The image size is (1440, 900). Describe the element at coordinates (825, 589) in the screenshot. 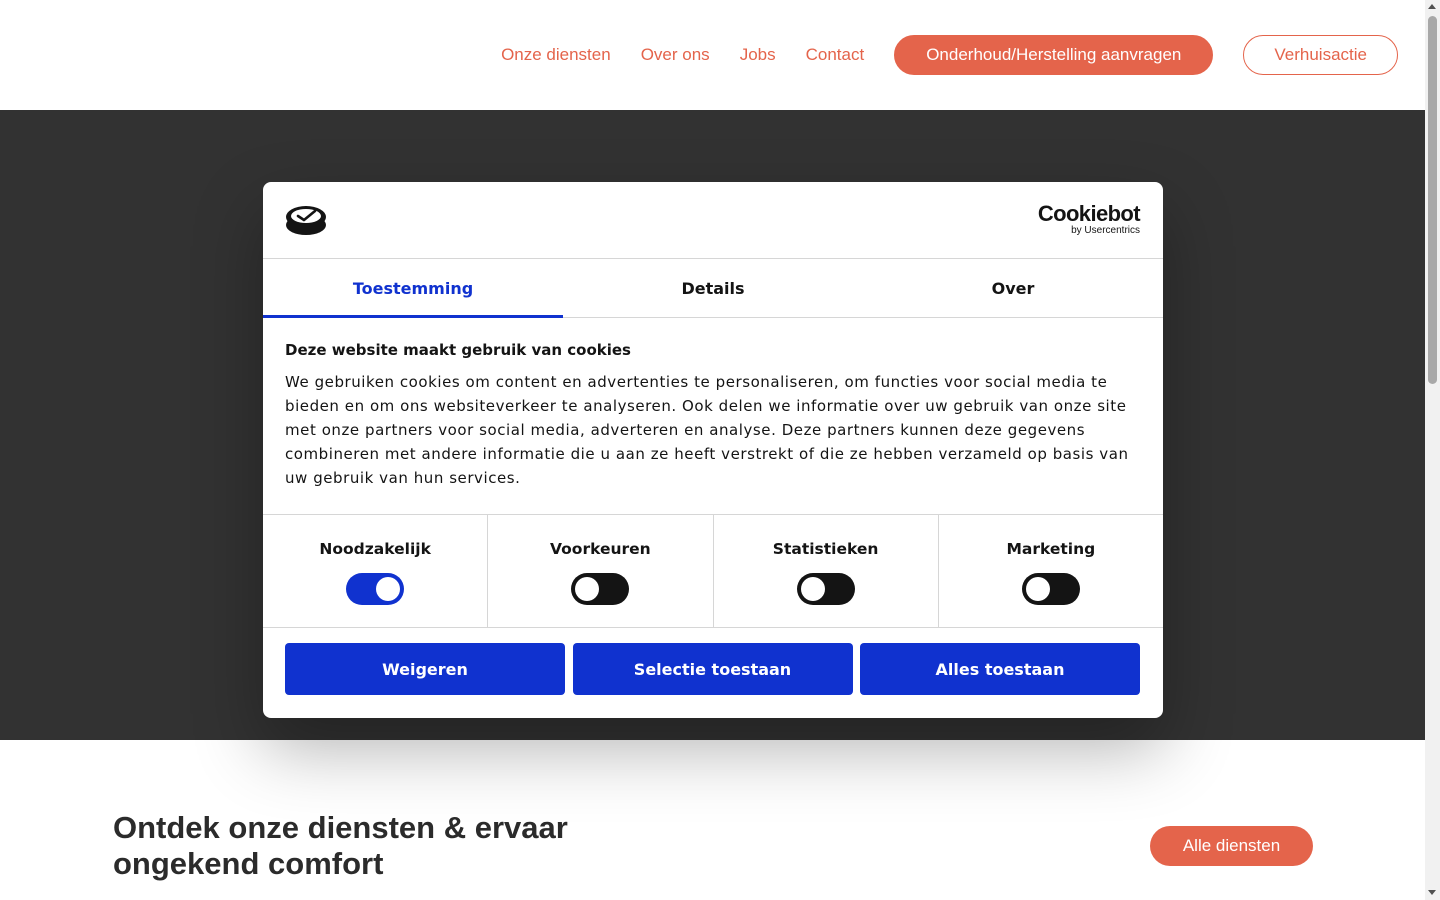

I see `toggle-statistieken` at that location.